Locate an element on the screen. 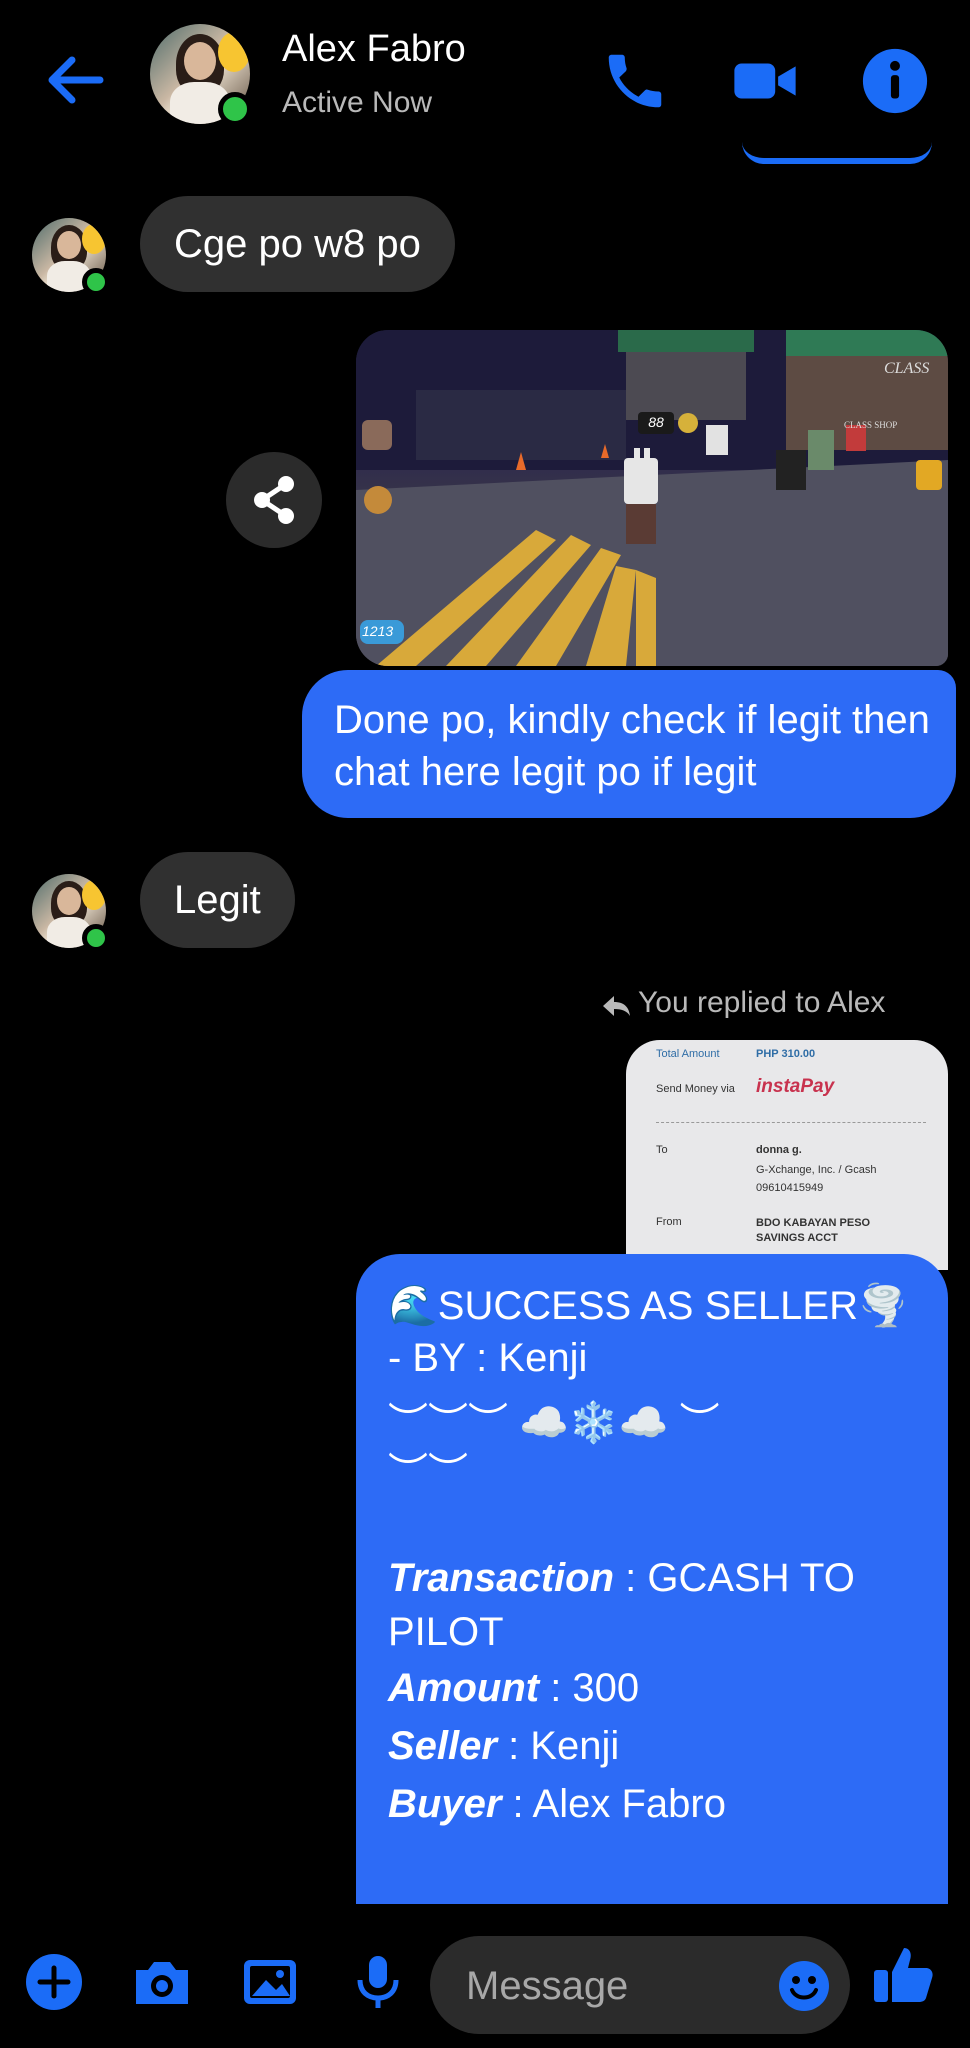 This screenshot has height=2048, width=970. success-title: 🌊SUCCESS AS SELLER🌪️ is located at coordinates (648, 1306).